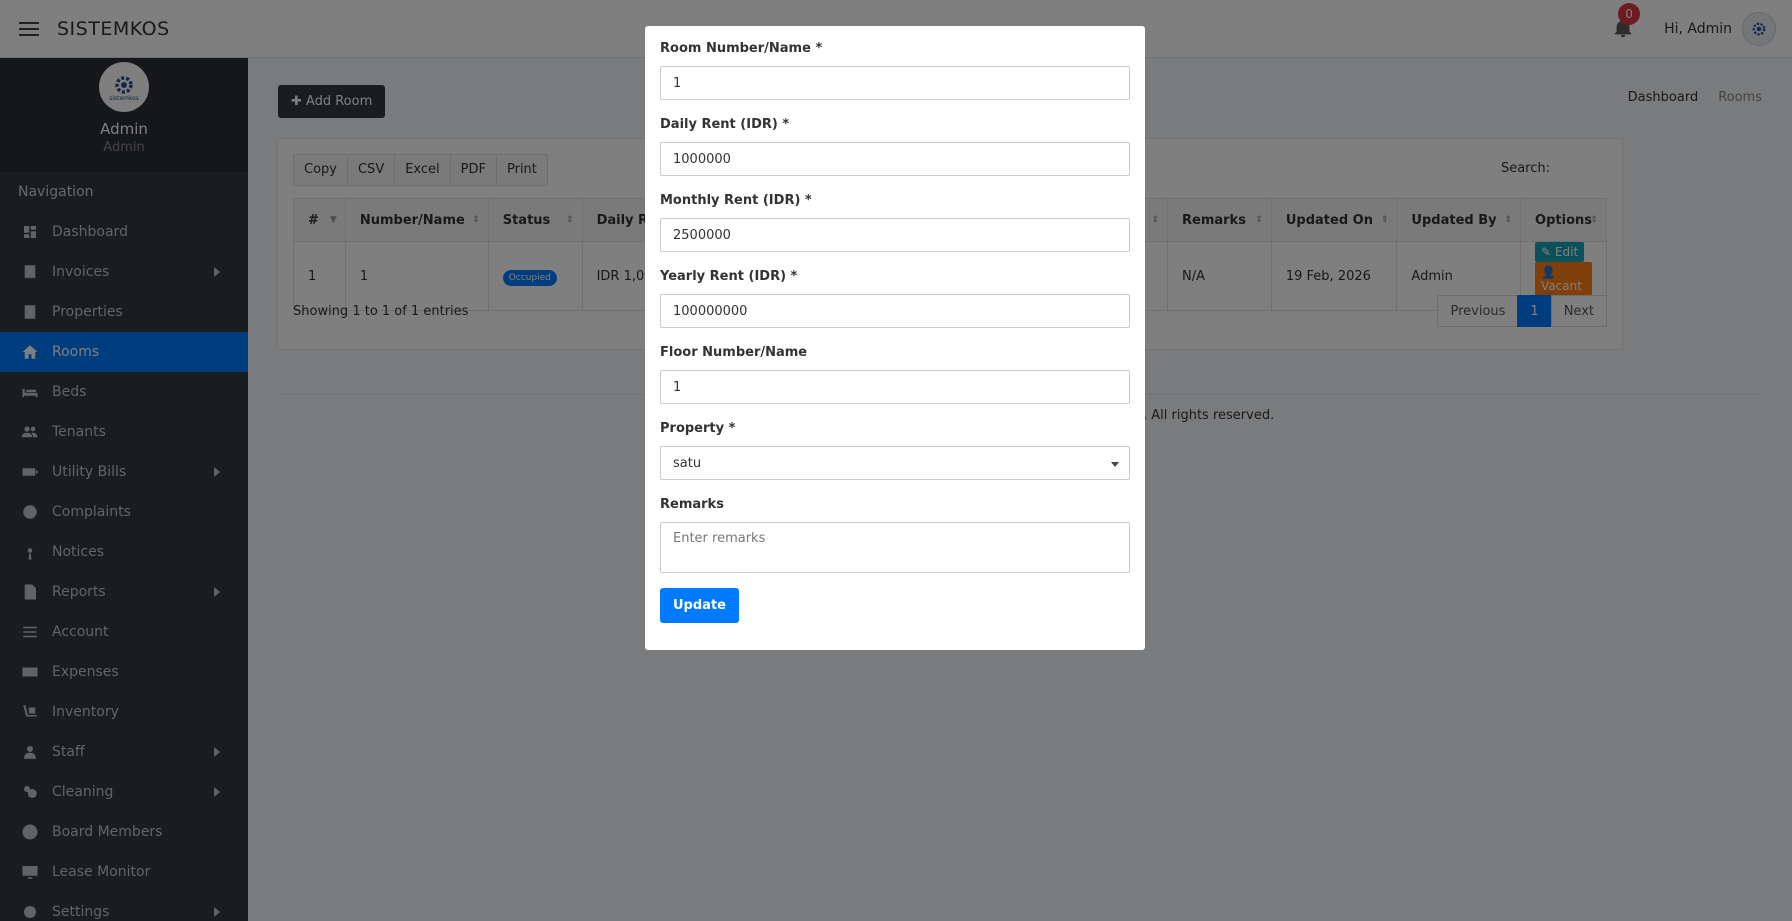  What do you see at coordinates (895, 463) in the screenshot?
I see `property-select: satu` at bounding box center [895, 463].